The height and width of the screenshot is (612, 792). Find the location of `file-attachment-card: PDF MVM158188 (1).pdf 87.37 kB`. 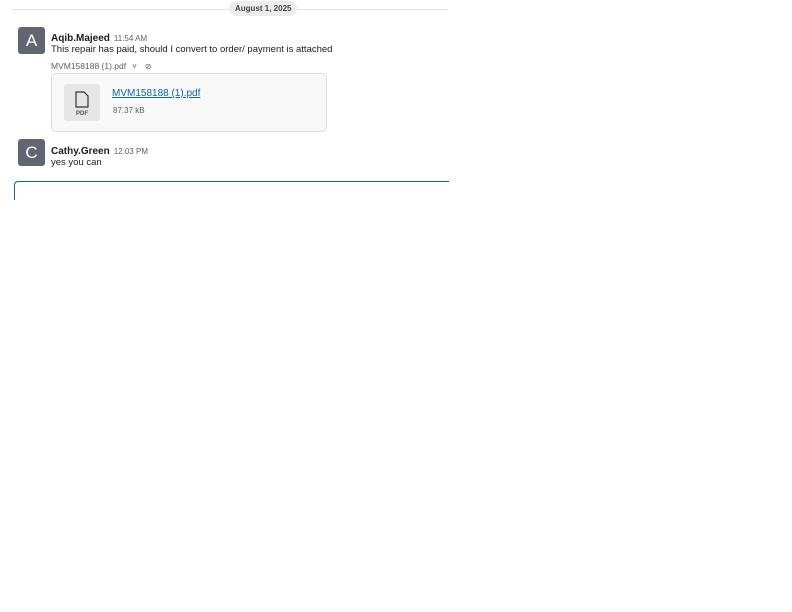

file-attachment-card: PDF MVM158188 (1).pdf 87.37 kB is located at coordinates (189, 102).